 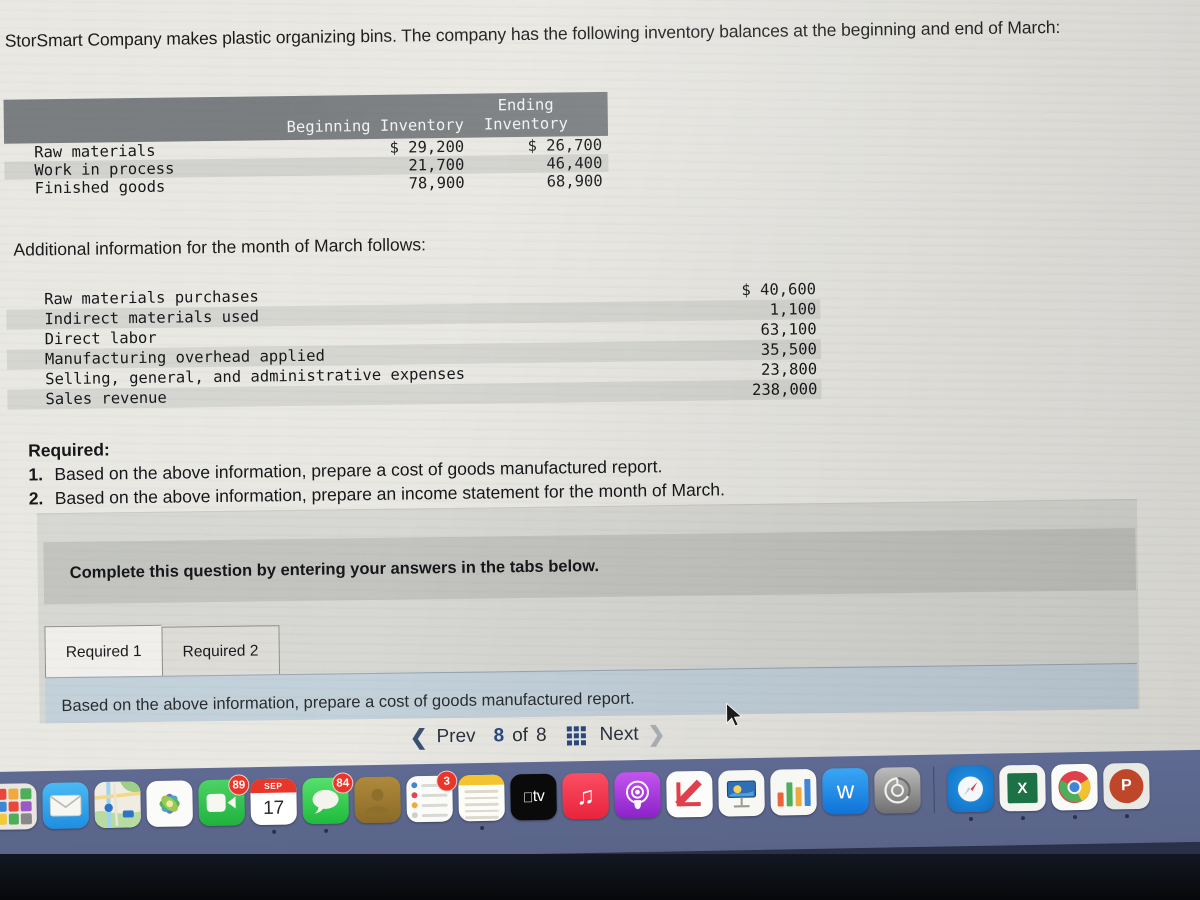 I want to click on column-header-beginning-inventory: Beginning Inventory, so click(x=375, y=126).